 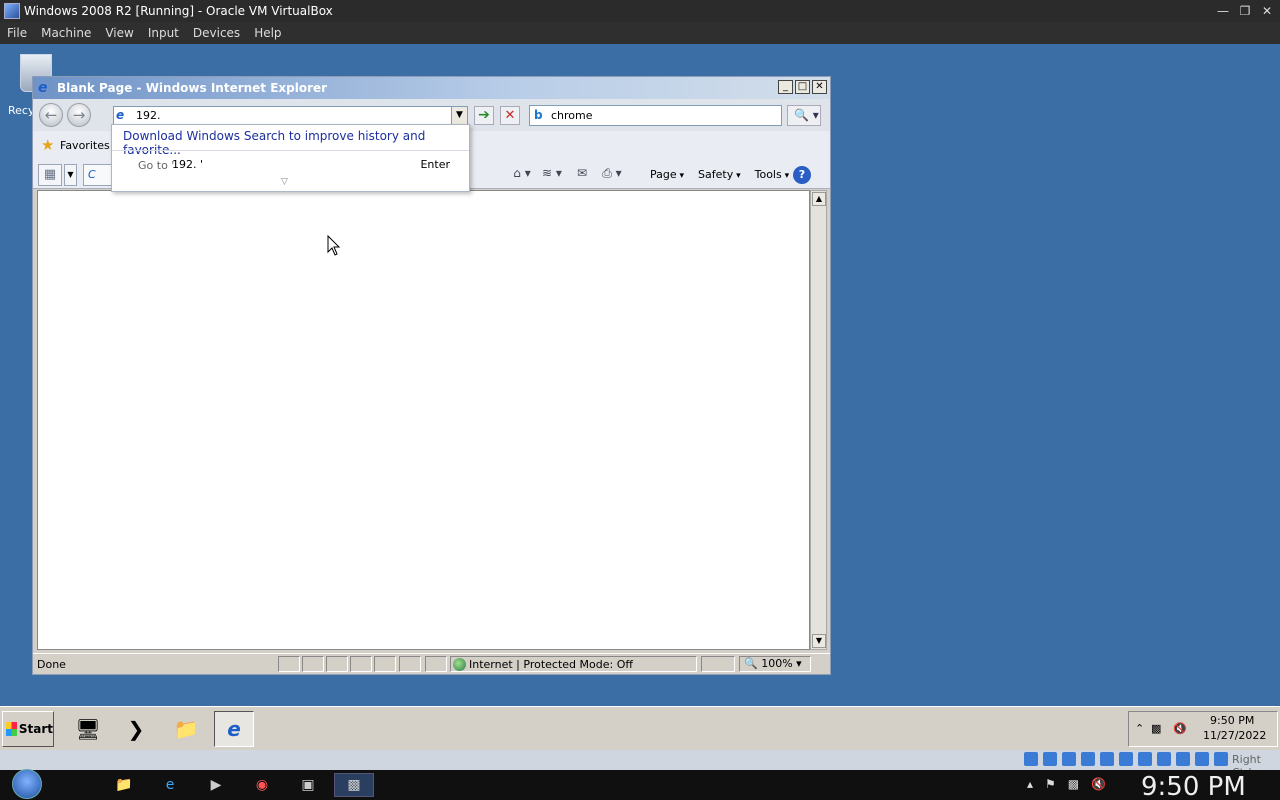 I want to click on address-input: 192., so click(x=148, y=115).